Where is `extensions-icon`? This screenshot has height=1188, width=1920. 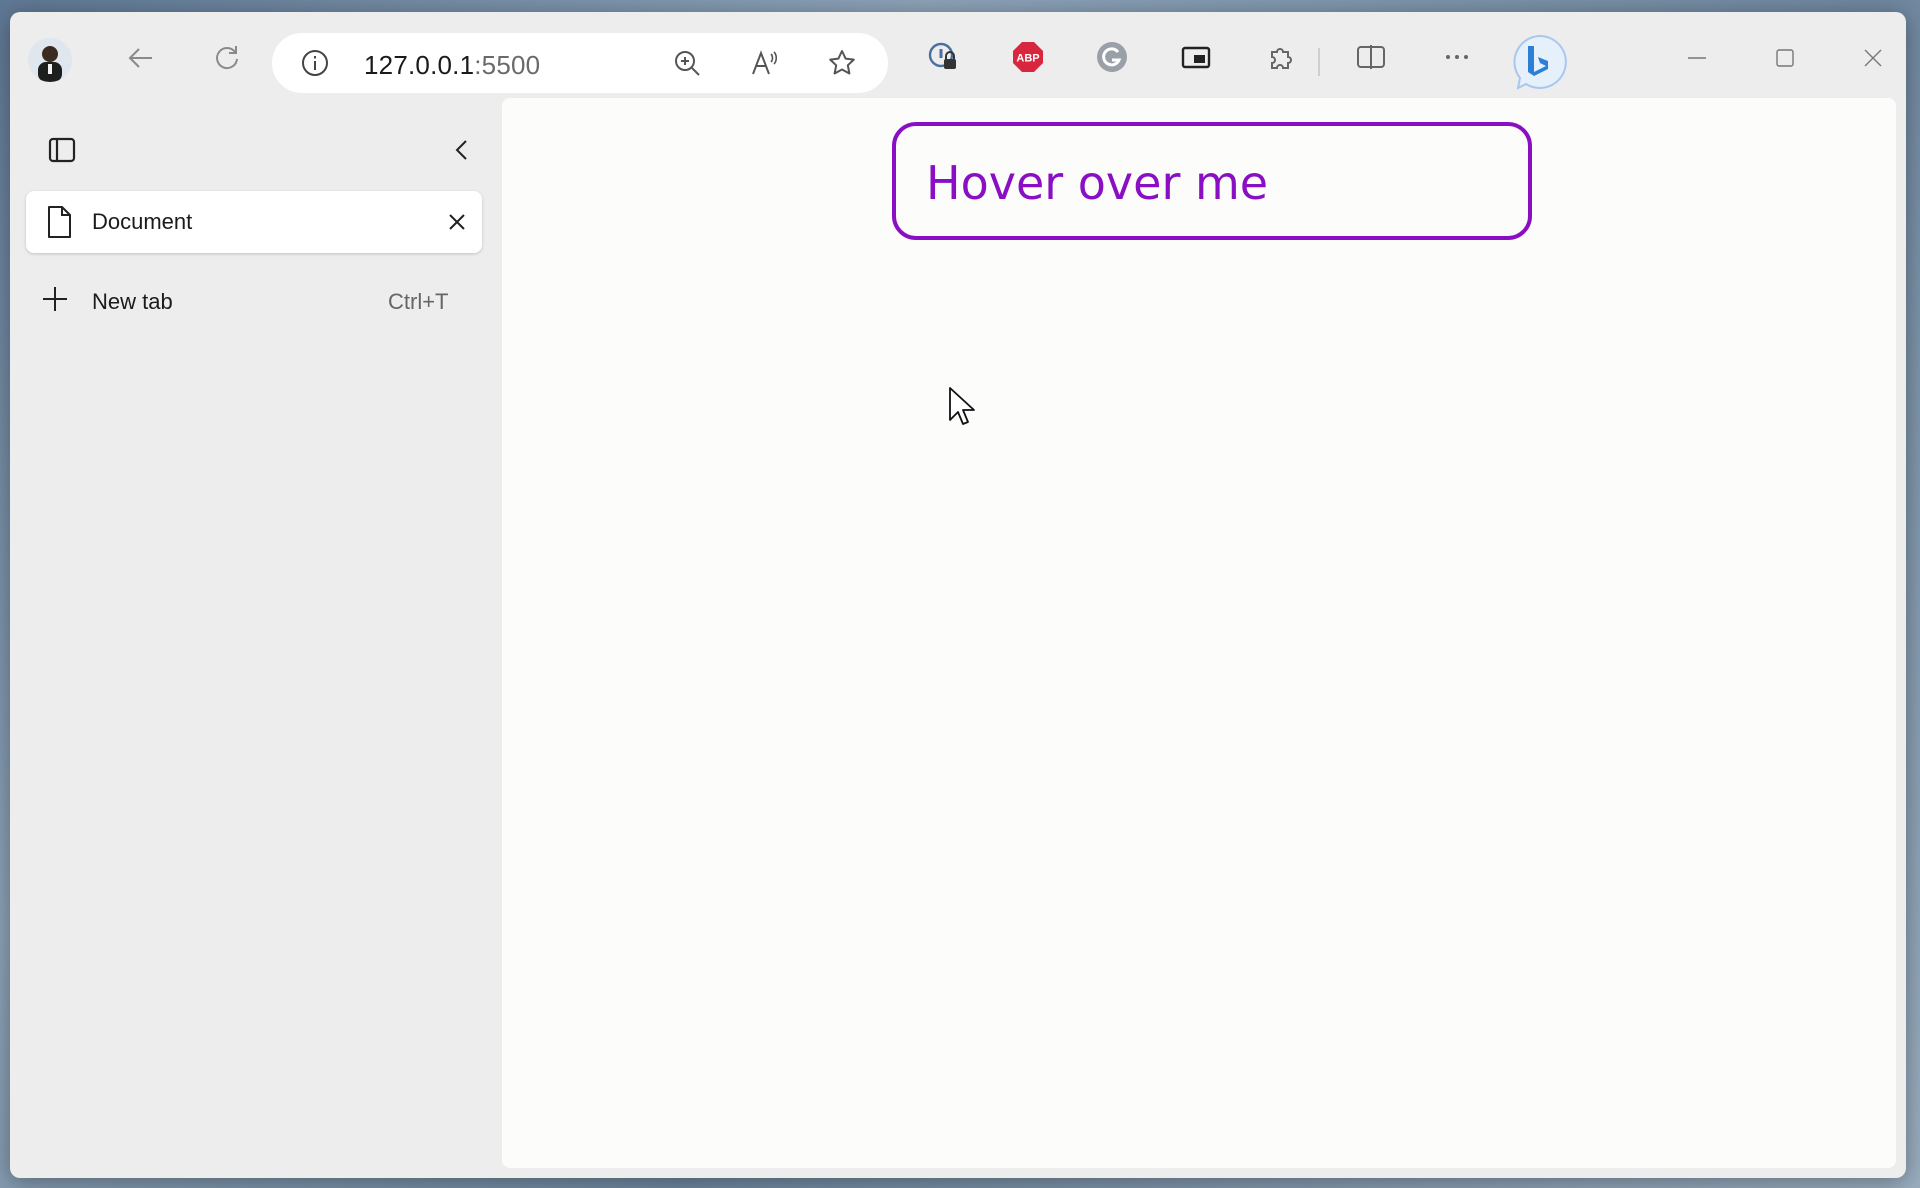 extensions-icon is located at coordinates (1281, 58).